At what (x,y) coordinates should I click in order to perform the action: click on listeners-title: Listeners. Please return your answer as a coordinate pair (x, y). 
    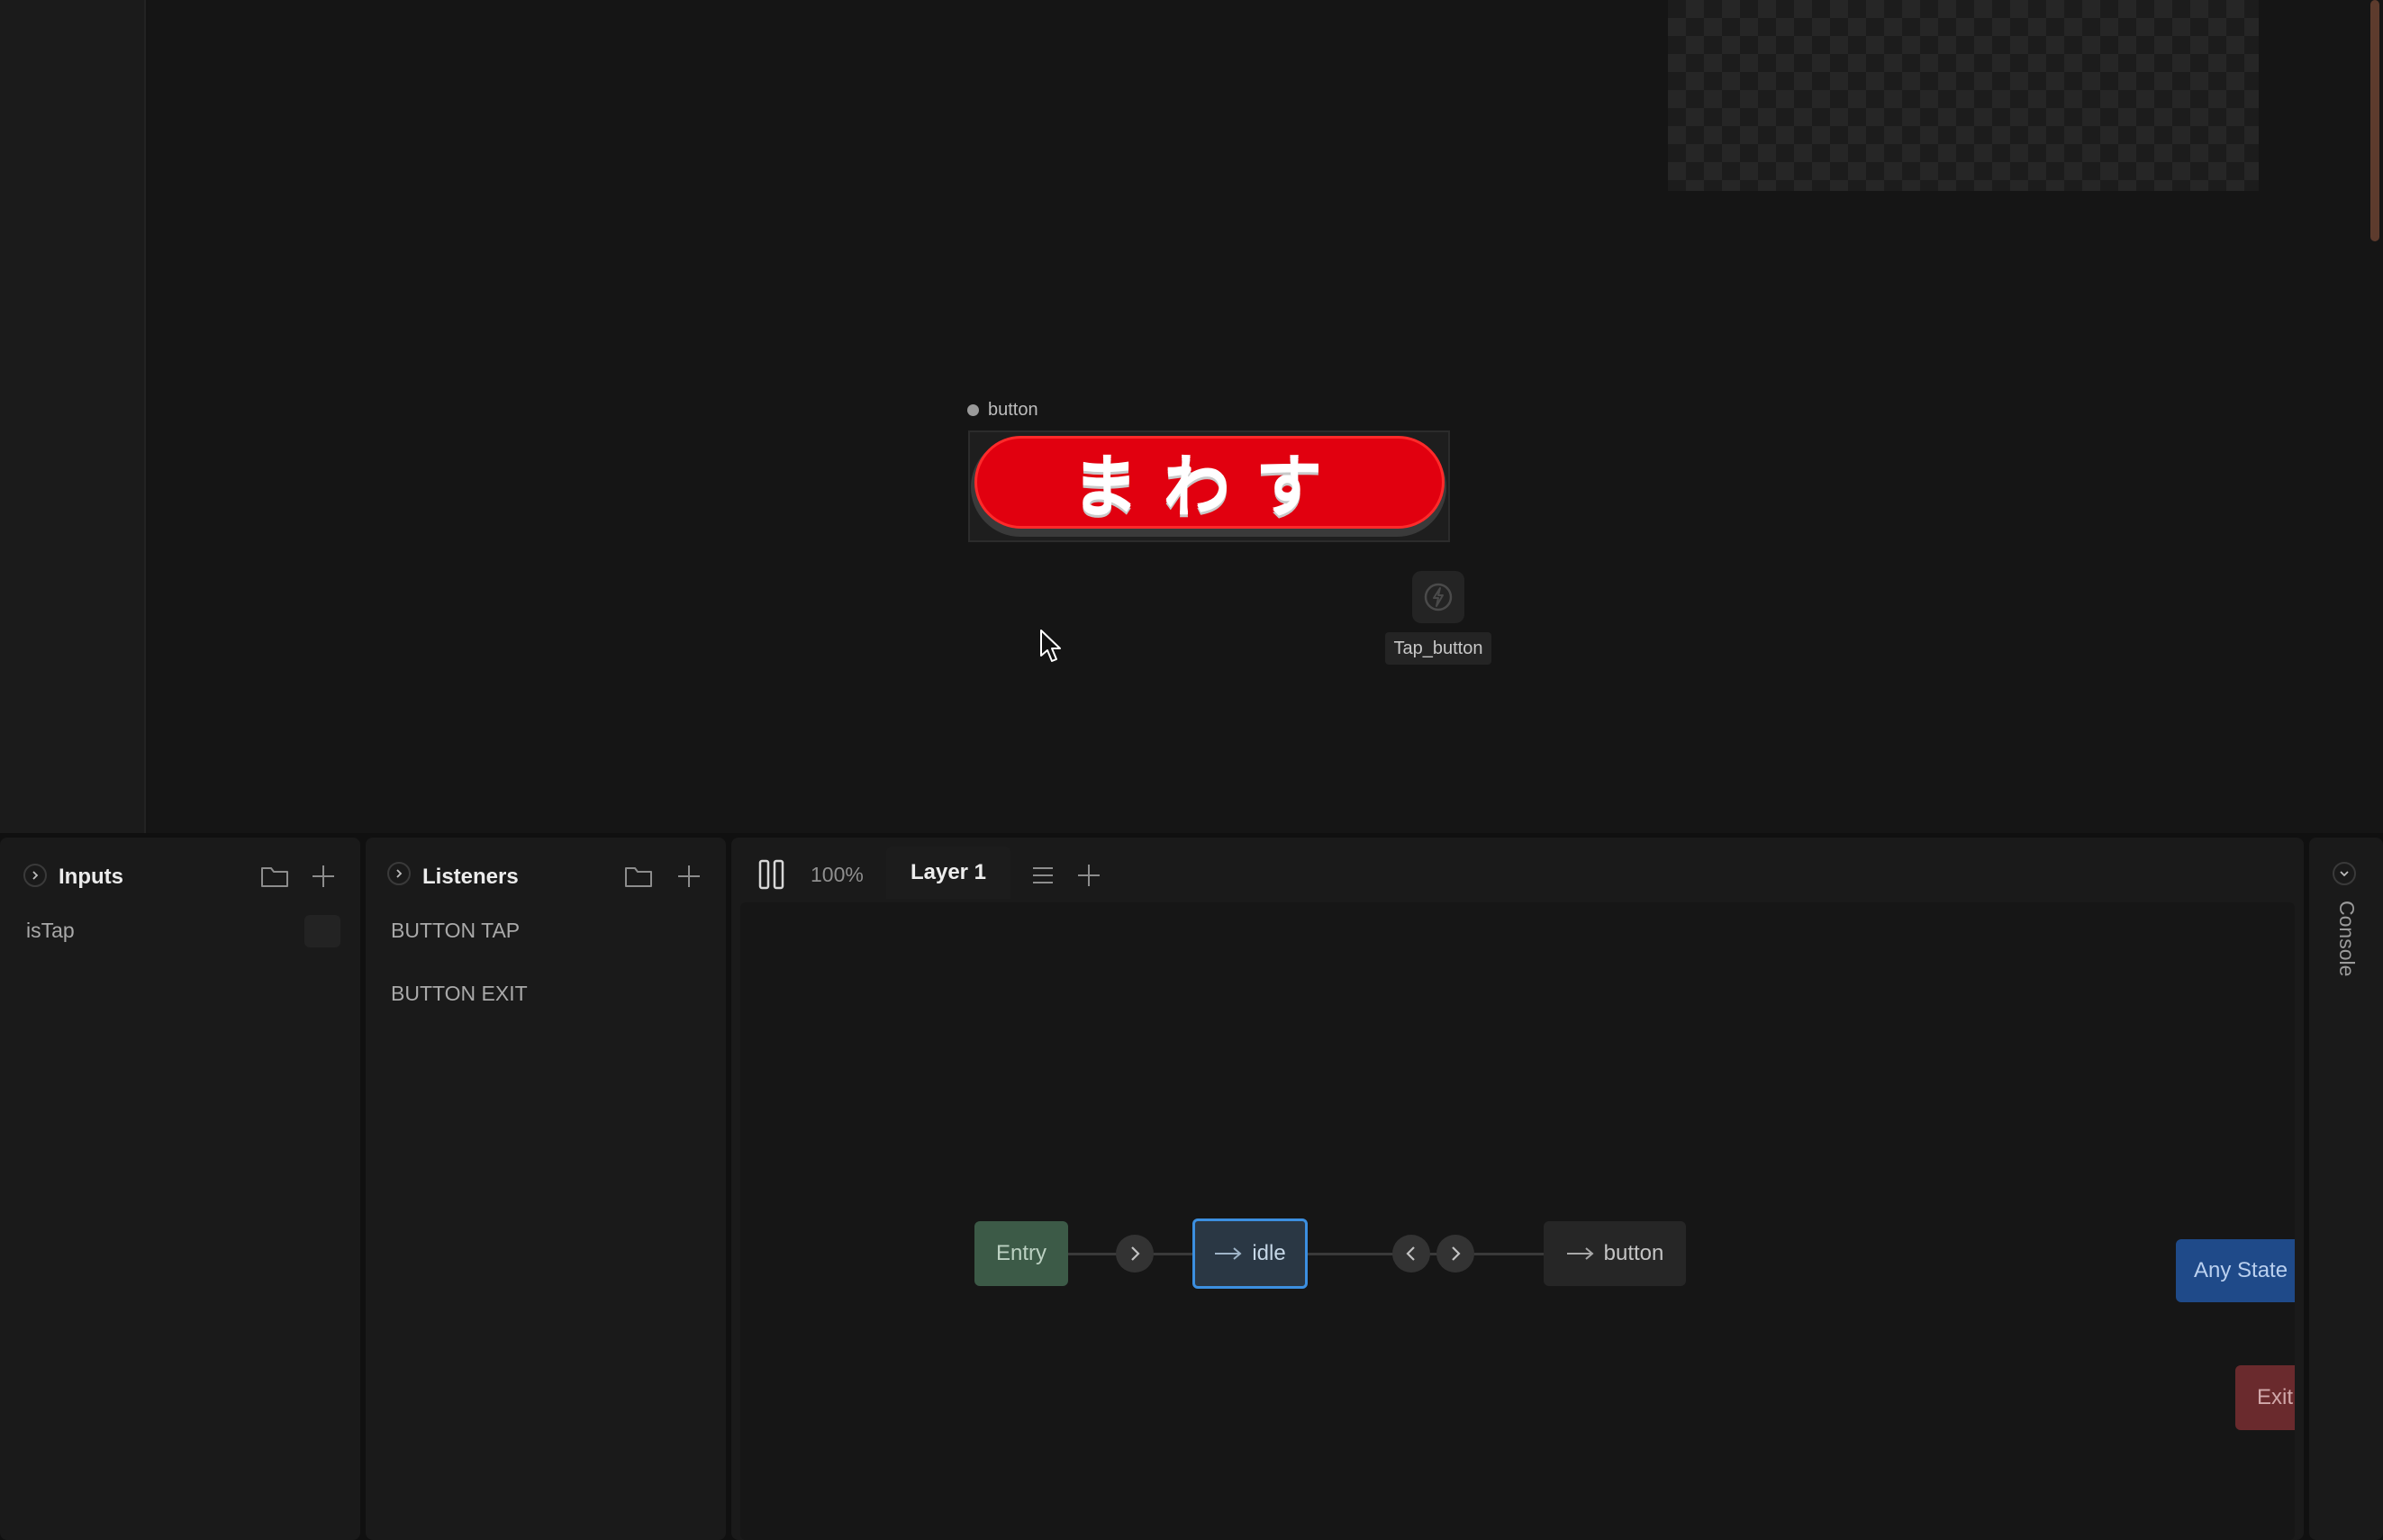
    Looking at the image, I should click on (470, 877).